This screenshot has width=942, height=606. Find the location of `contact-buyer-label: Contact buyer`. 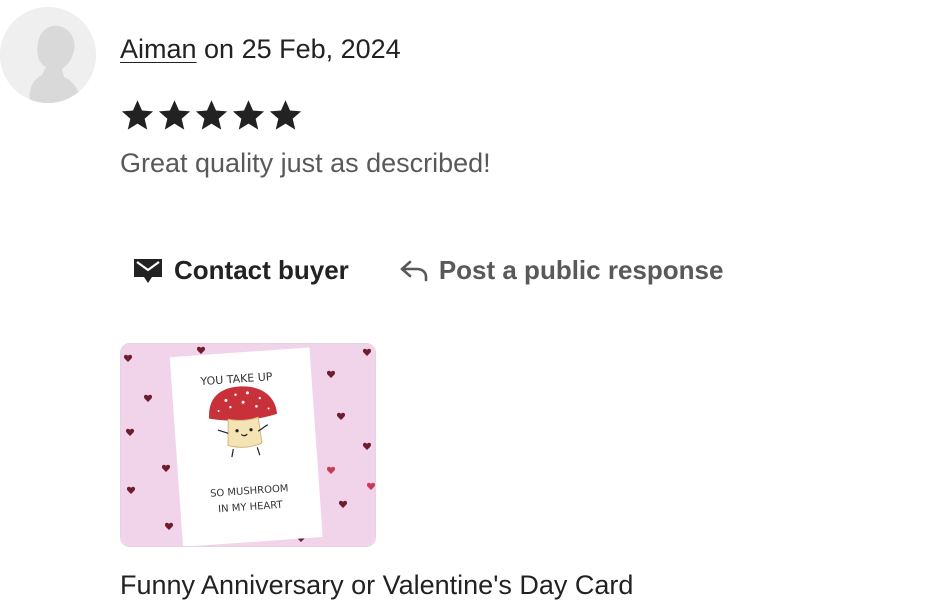

contact-buyer-label: Contact buyer is located at coordinates (261, 269).